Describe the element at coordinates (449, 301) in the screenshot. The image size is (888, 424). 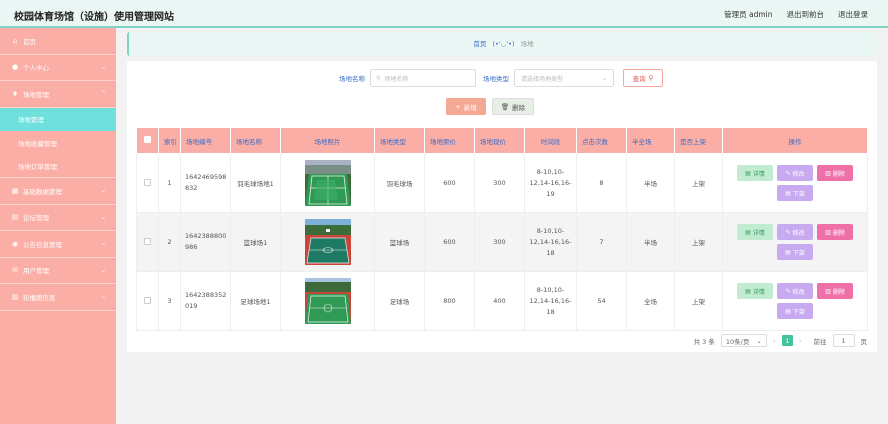
I see `cell-orig-price: 800` at that location.